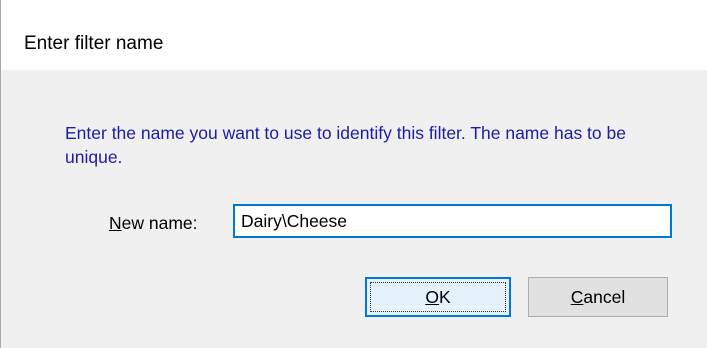 The width and height of the screenshot is (707, 348). I want to click on new-name-input, so click(452, 221).